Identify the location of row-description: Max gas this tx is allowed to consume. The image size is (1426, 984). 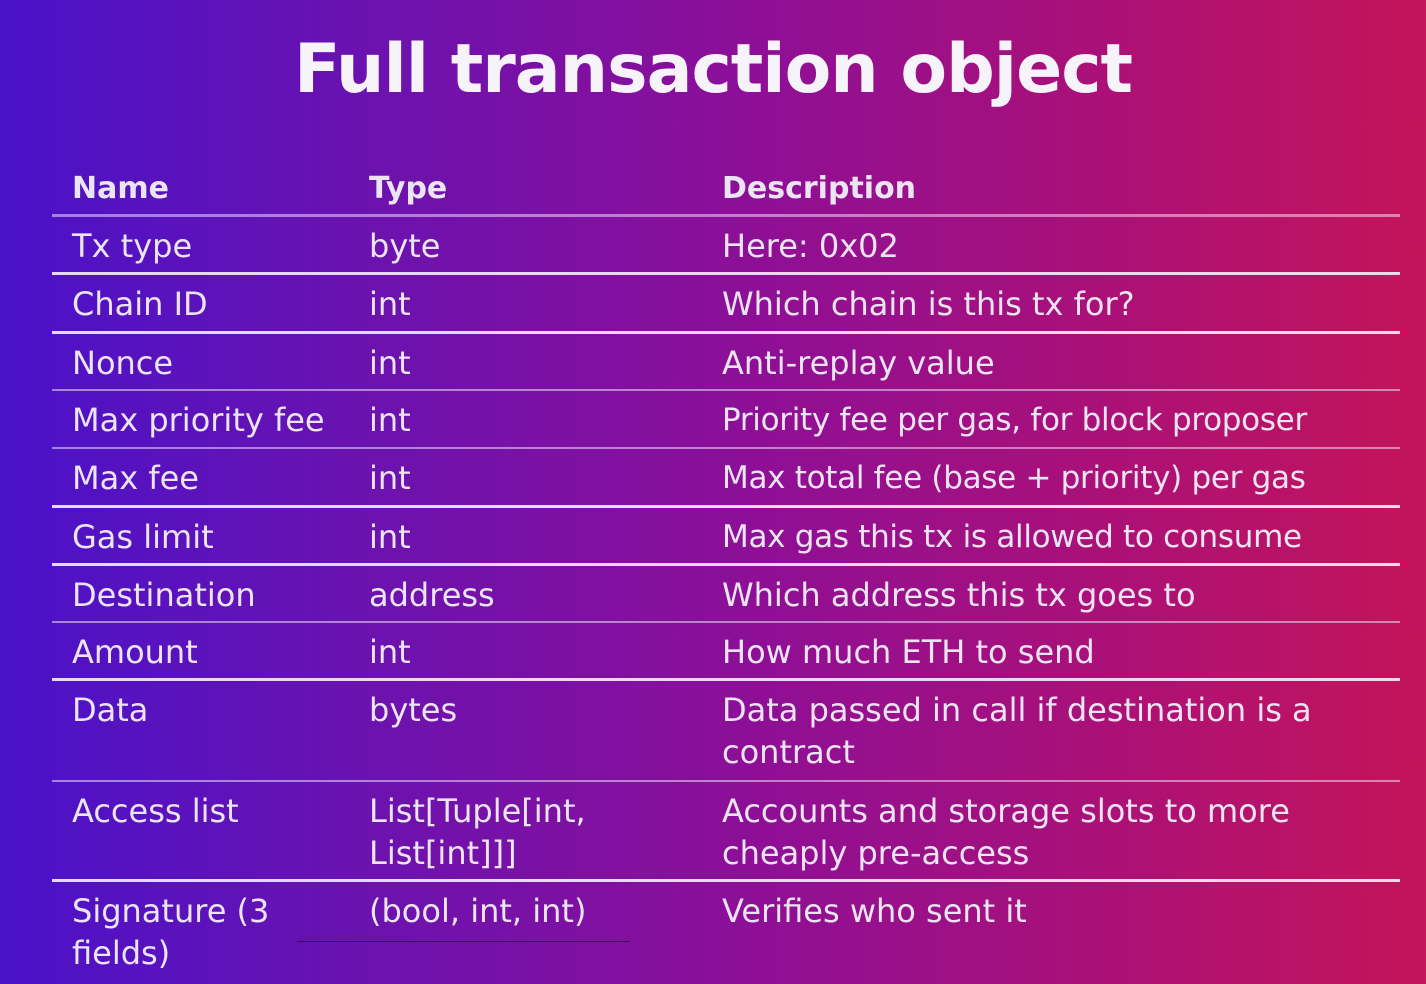
(1012, 537).